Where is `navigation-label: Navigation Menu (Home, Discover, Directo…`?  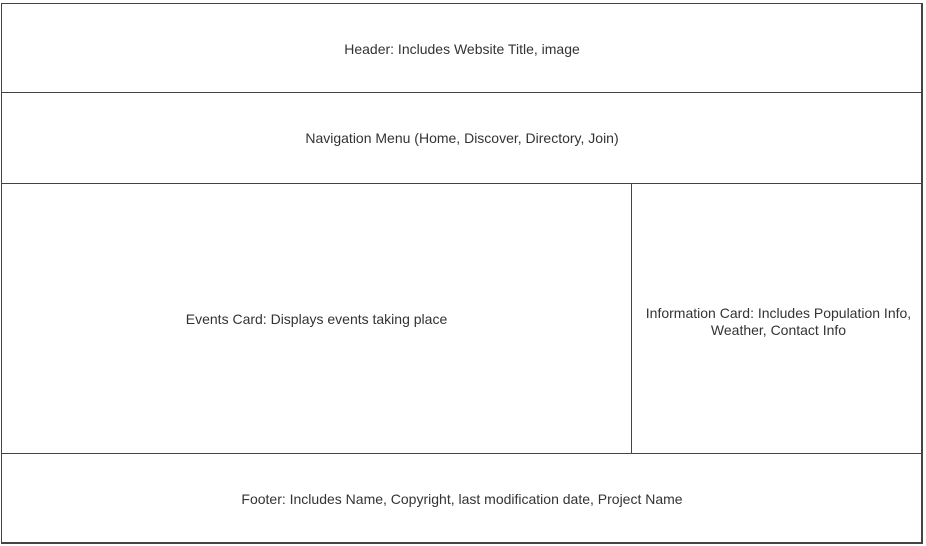 navigation-label: Navigation Menu (Home, Discover, Directo… is located at coordinates (462, 137).